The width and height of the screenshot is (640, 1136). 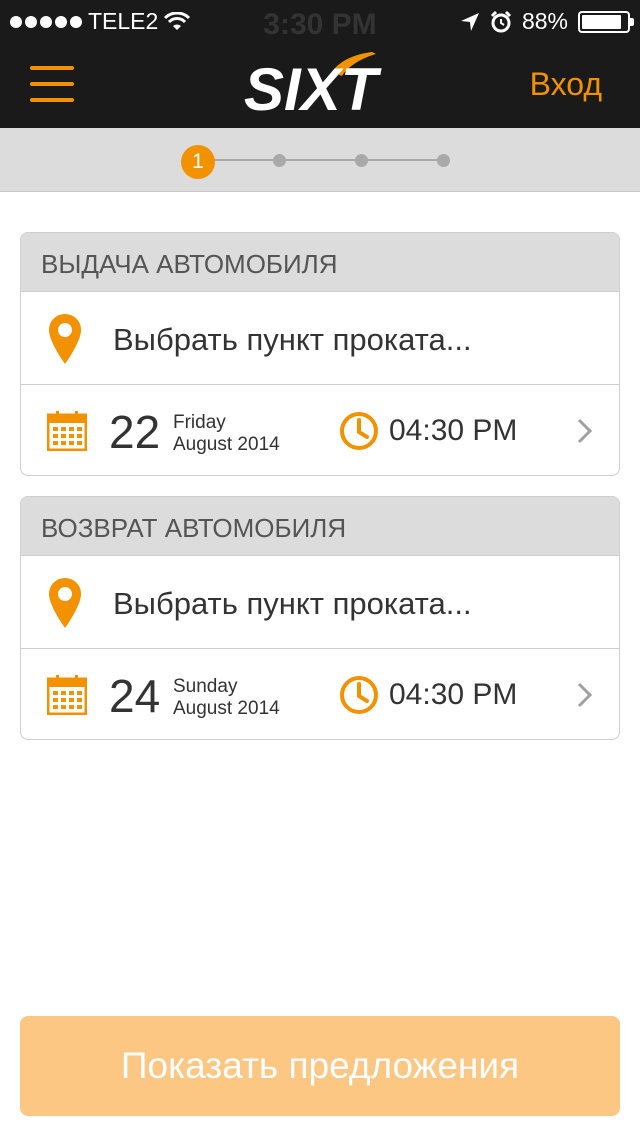 I want to click on step-3-dot, so click(x=361, y=160).